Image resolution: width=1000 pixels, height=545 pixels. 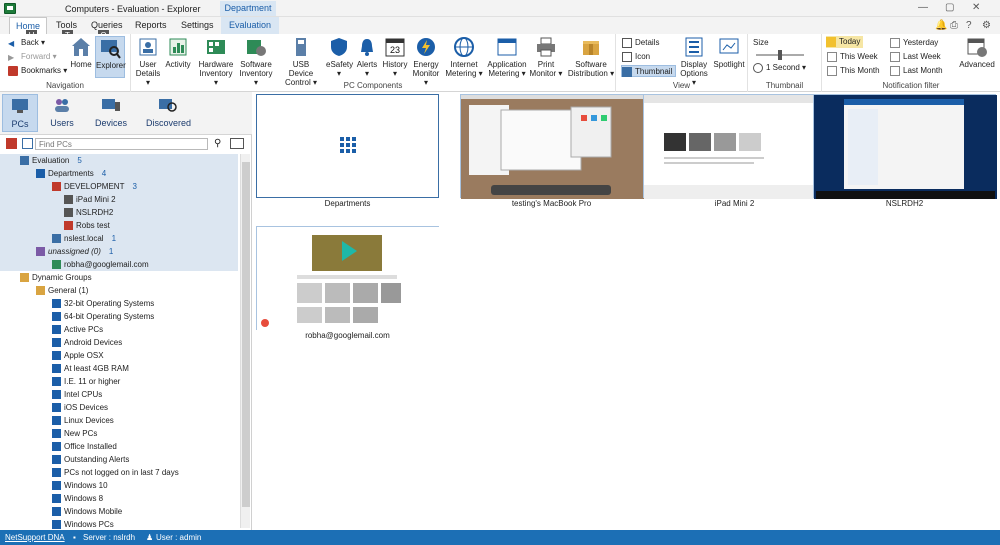 What do you see at coordinates (119, 355) in the screenshot?
I see `tree-row: Apple OSX` at bounding box center [119, 355].